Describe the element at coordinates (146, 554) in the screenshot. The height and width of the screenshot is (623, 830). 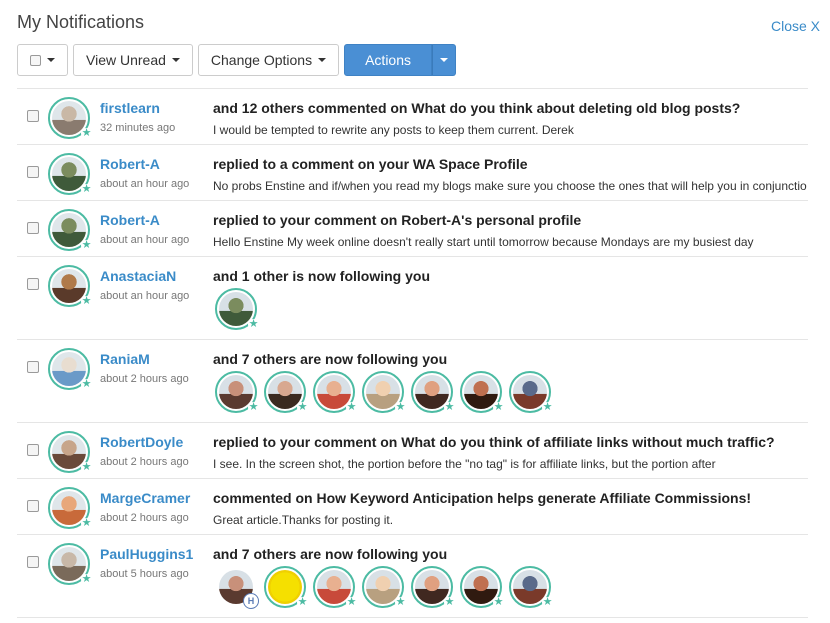
I see `username-link: PaulHuggins1` at that location.